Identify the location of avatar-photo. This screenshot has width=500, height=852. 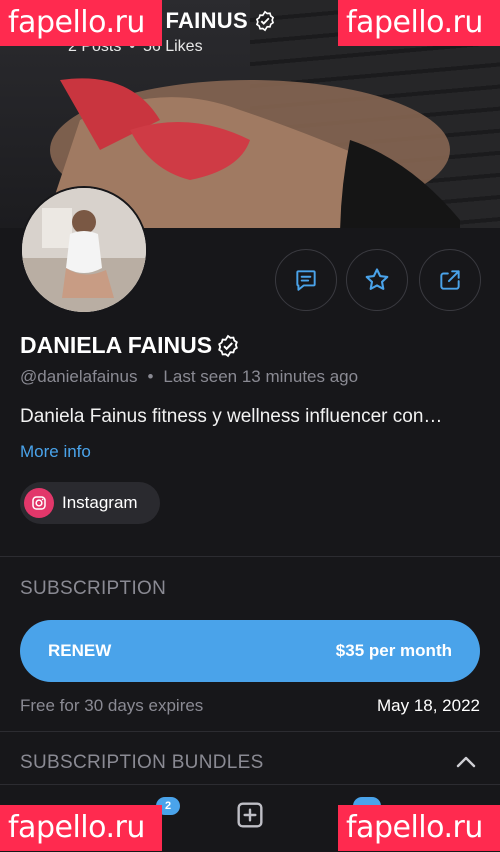
(84, 250).